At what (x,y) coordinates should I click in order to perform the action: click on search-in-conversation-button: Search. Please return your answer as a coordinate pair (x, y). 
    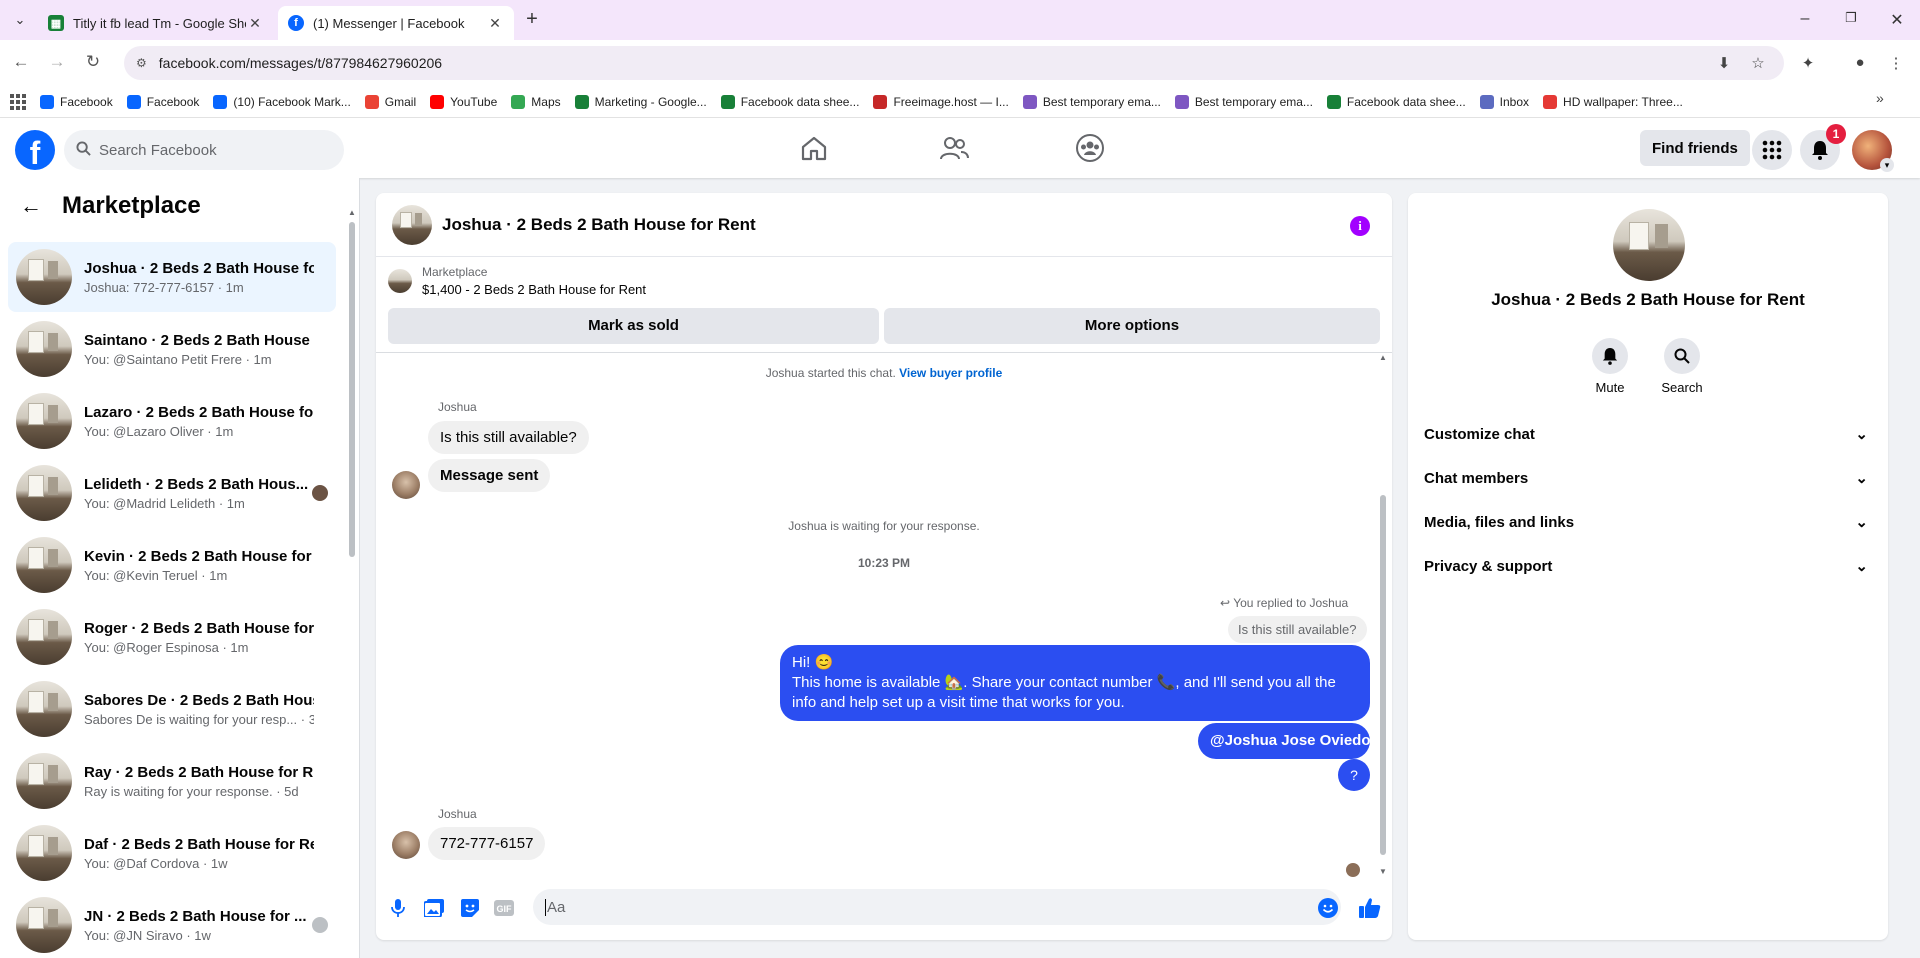
    Looking at the image, I should click on (1682, 366).